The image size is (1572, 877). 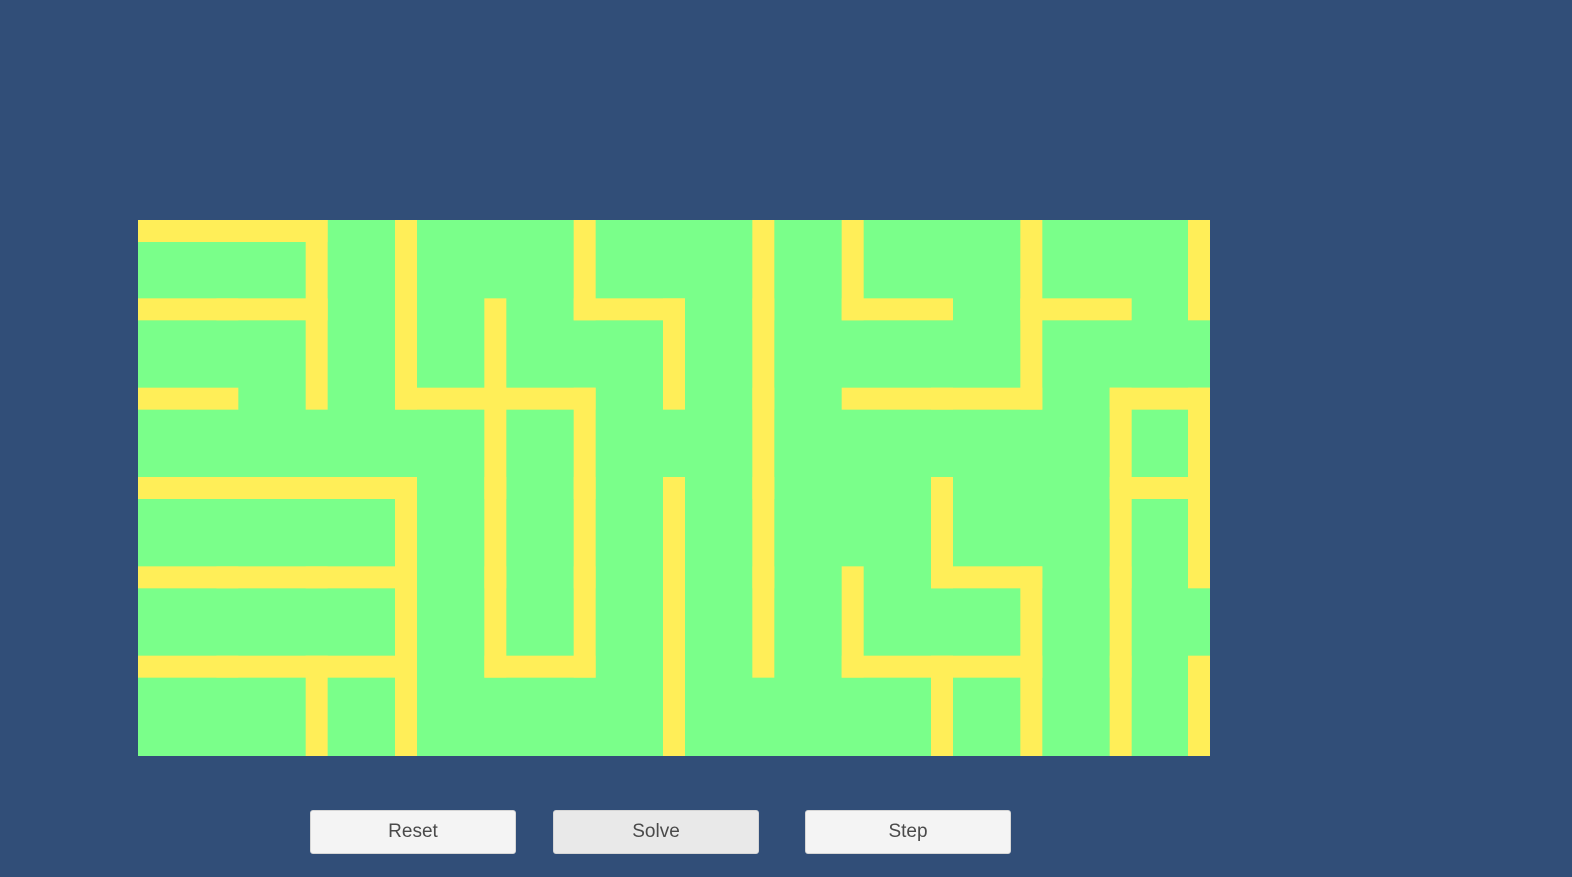 What do you see at coordinates (656, 832) in the screenshot?
I see `solve-button: Solve` at bounding box center [656, 832].